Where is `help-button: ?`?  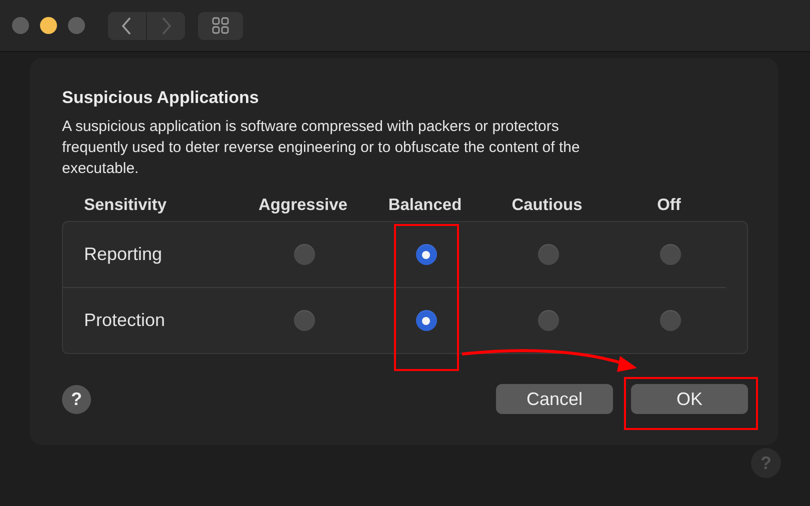 help-button: ? is located at coordinates (76, 399).